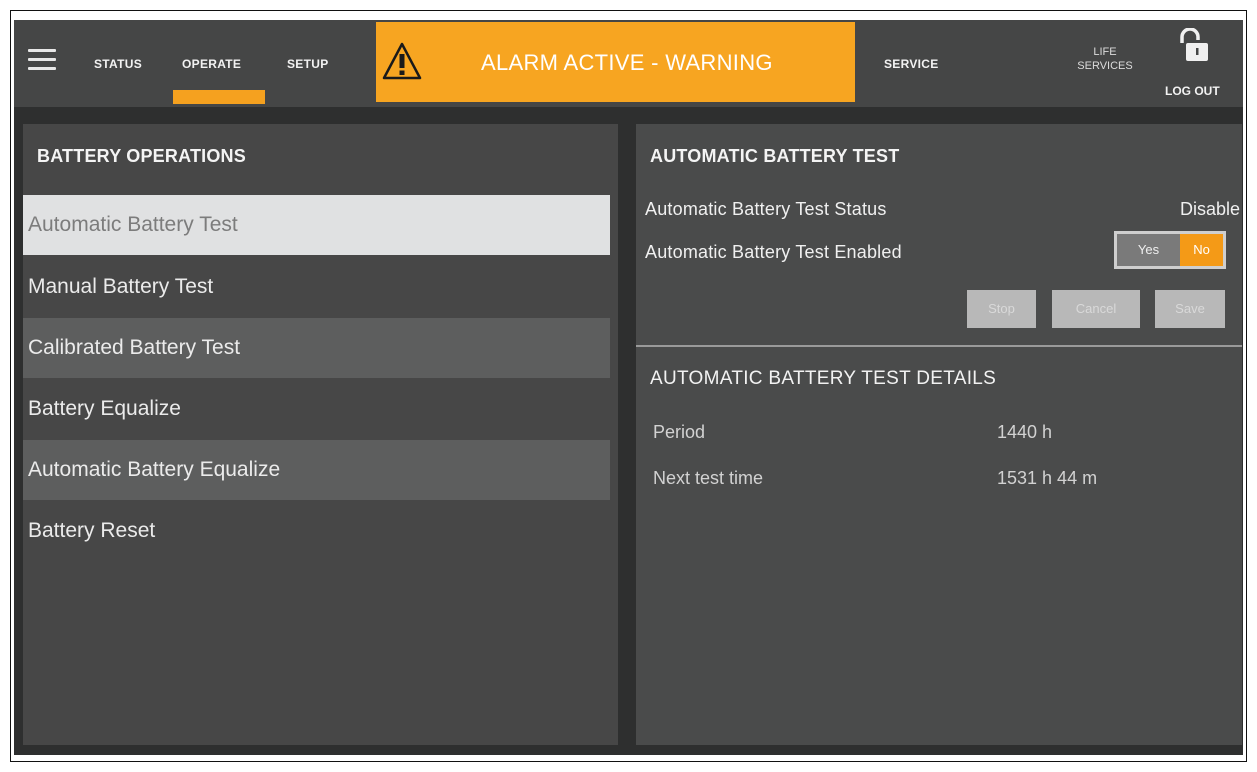  What do you see at coordinates (316, 470) in the screenshot?
I see `list-item-automatic-battery-equalize: Automatic Battery Equalize` at bounding box center [316, 470].